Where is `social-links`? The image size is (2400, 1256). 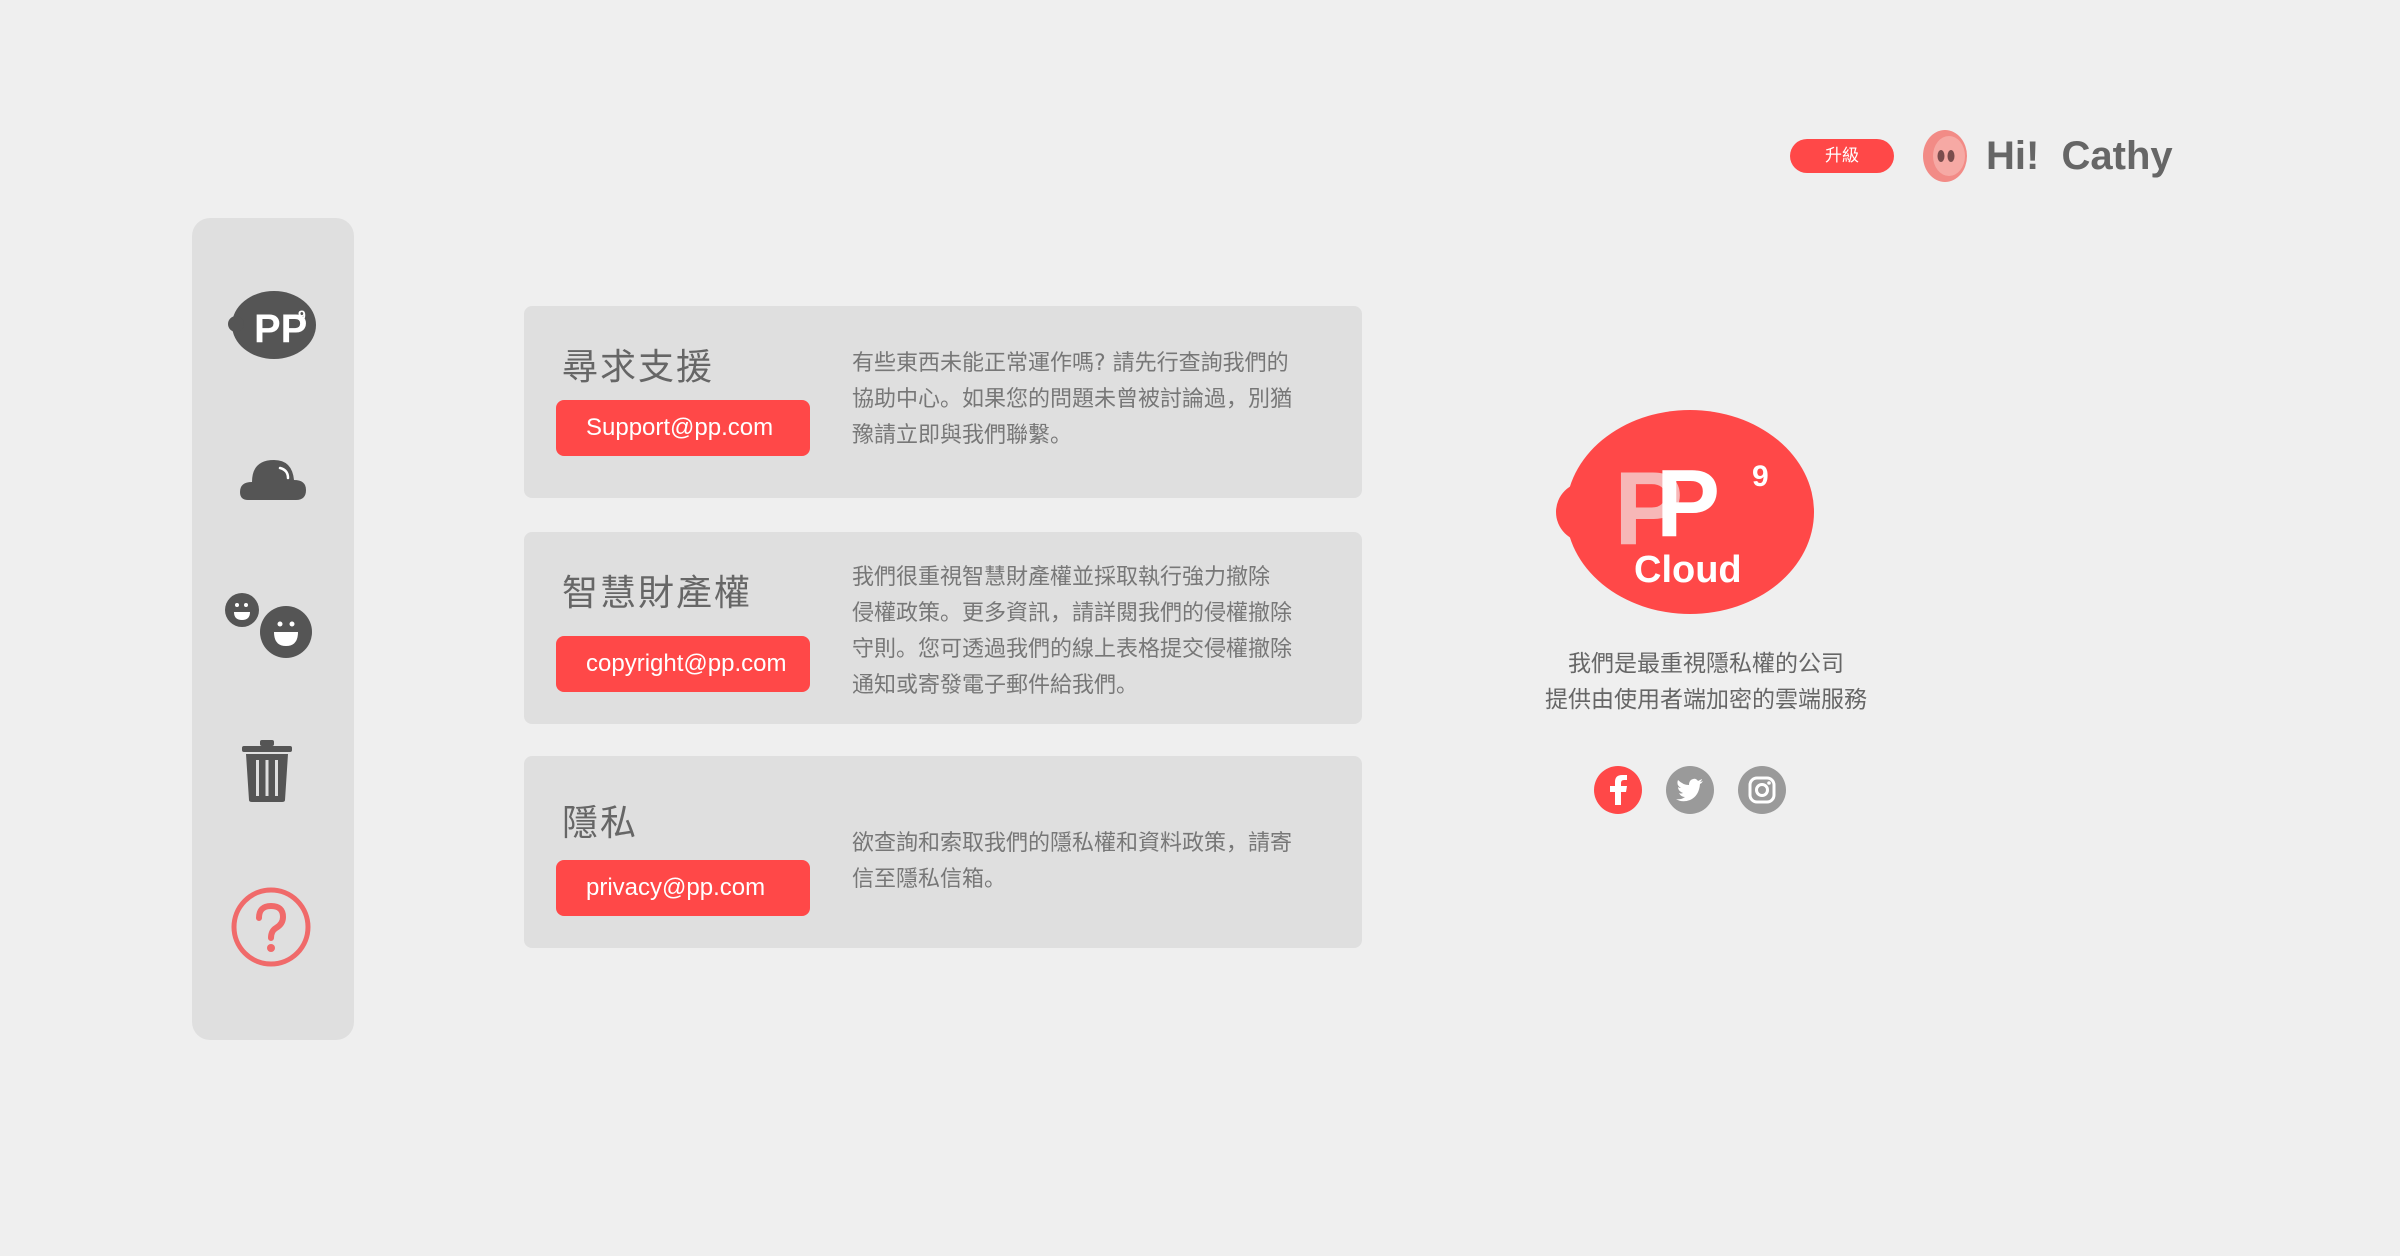 social-links is located at coordinates (1690, 790).